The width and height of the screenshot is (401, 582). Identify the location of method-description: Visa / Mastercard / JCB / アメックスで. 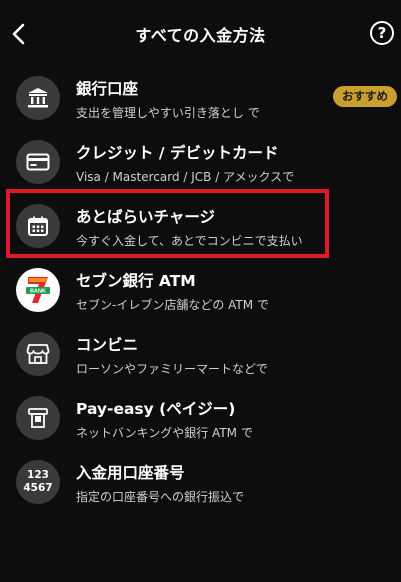
(185, 177).